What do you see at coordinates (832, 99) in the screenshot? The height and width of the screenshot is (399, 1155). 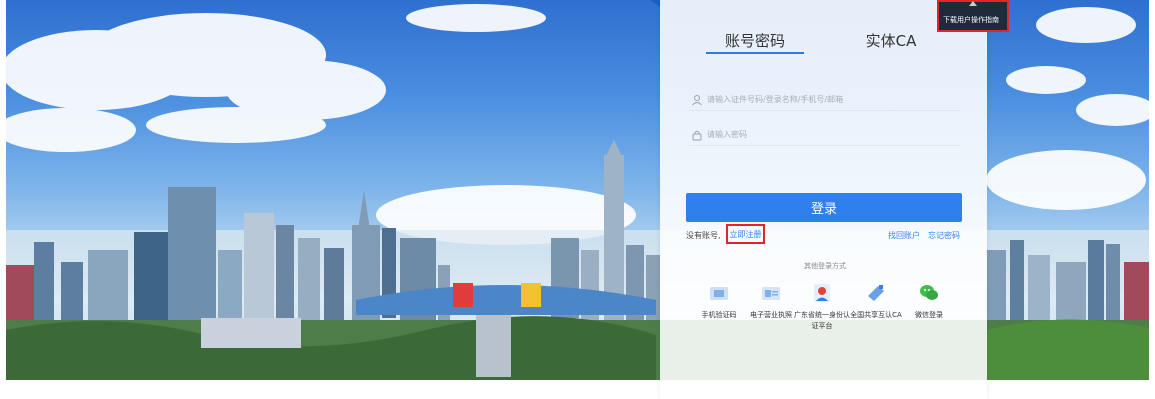 I see `username-input` at bounding box center [832, 99].